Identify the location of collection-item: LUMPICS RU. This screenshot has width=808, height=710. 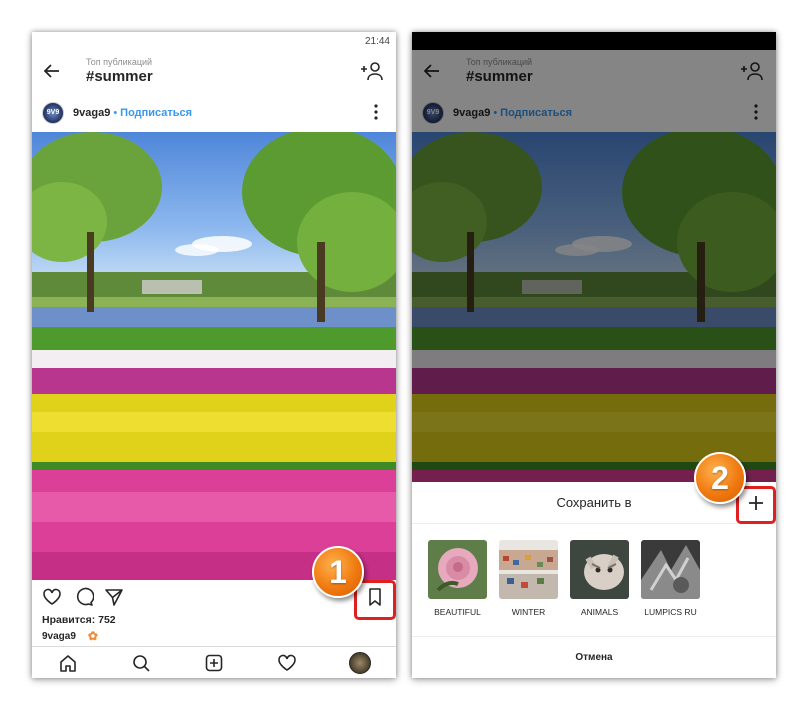
(670, 578).